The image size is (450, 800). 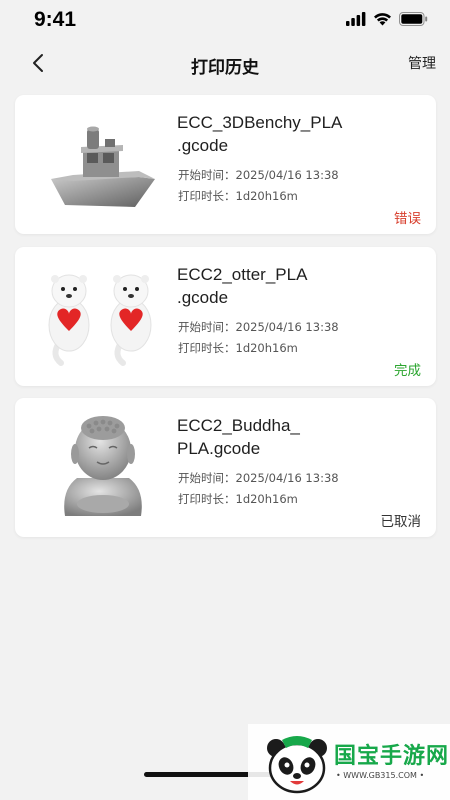 I want to click on watermark-text: 国宝手游网, so click(x=392, y=756).